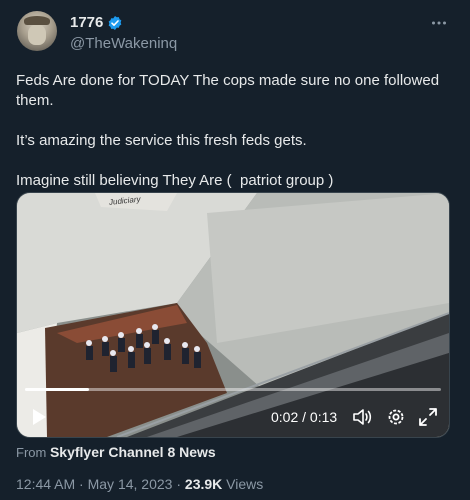 This screenshot has height=500, width=470. What do you see at coordinates (233, 389) in the screenshot?
I see `video-progress-bar` at bounding box center [233, 389].